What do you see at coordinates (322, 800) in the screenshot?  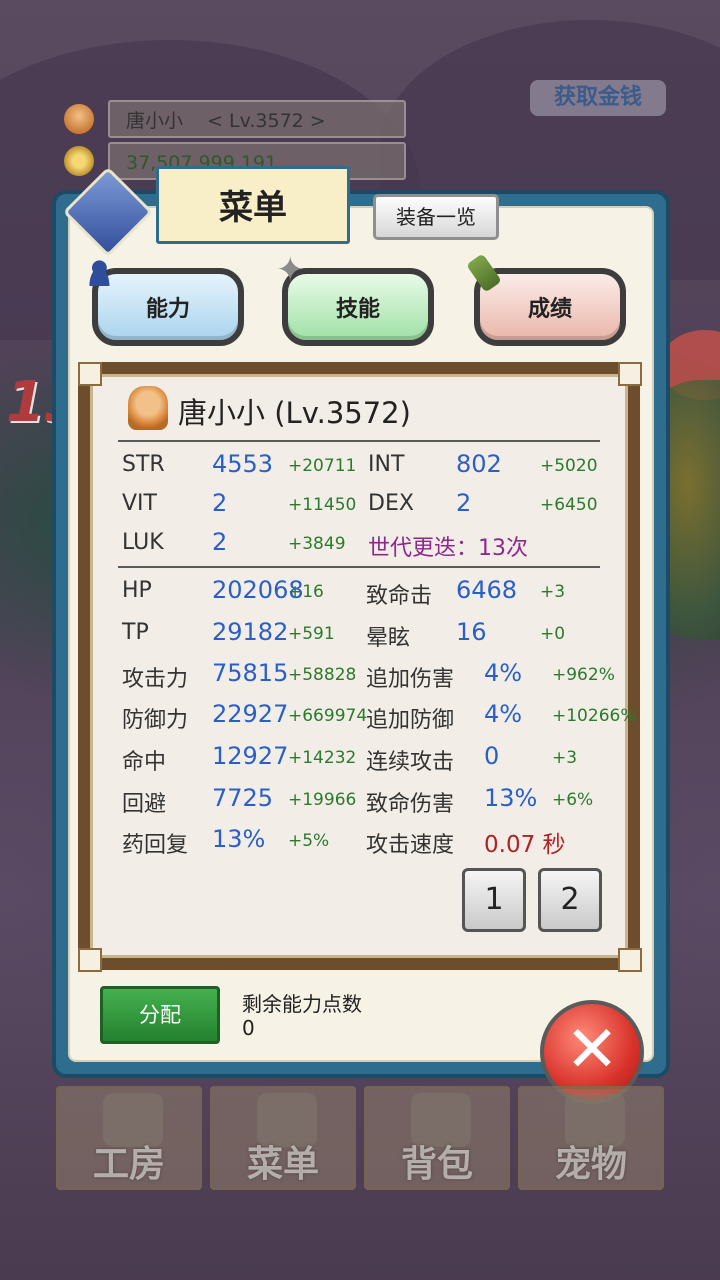 I see `stat-bonus: +19966` at bounding box center [322, 800].